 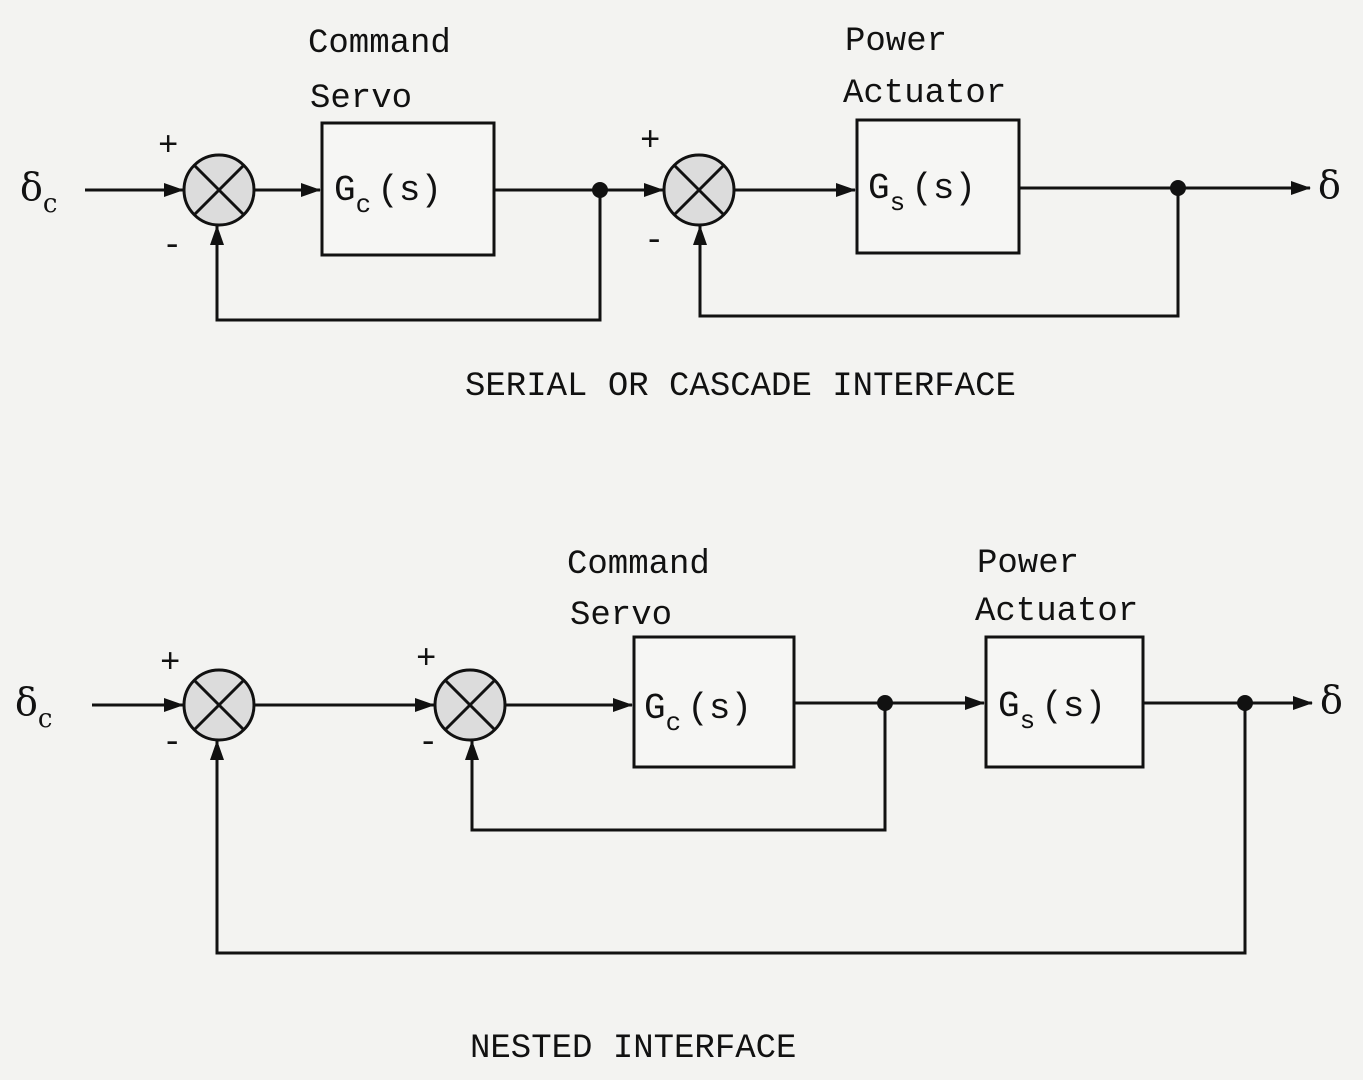 What do you see at coordinates (740, 387) in the screenshot?
I see `caption: SERIAL OR CASCADE INTERFACE` at bounding box center [740, 387].